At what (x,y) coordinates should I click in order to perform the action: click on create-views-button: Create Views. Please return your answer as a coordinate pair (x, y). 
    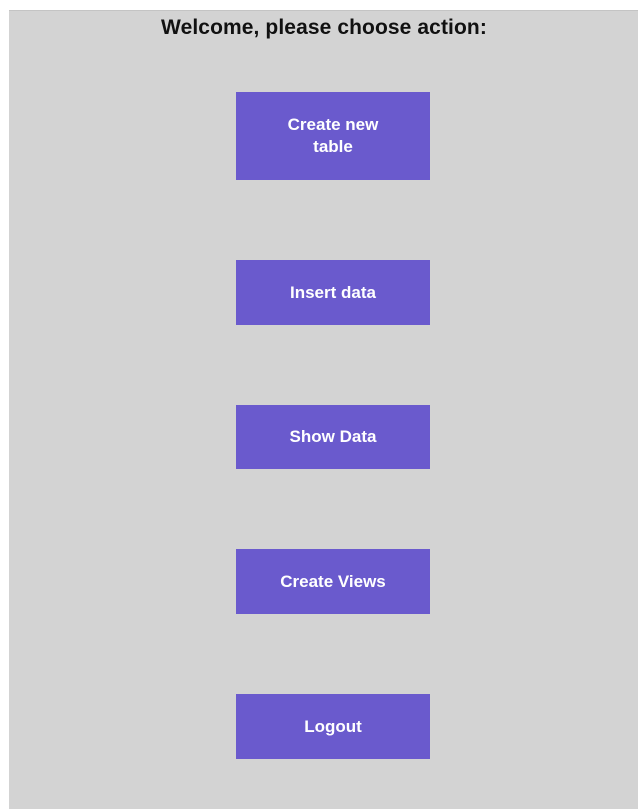
    Looking at the image, I should click on (333, 581).